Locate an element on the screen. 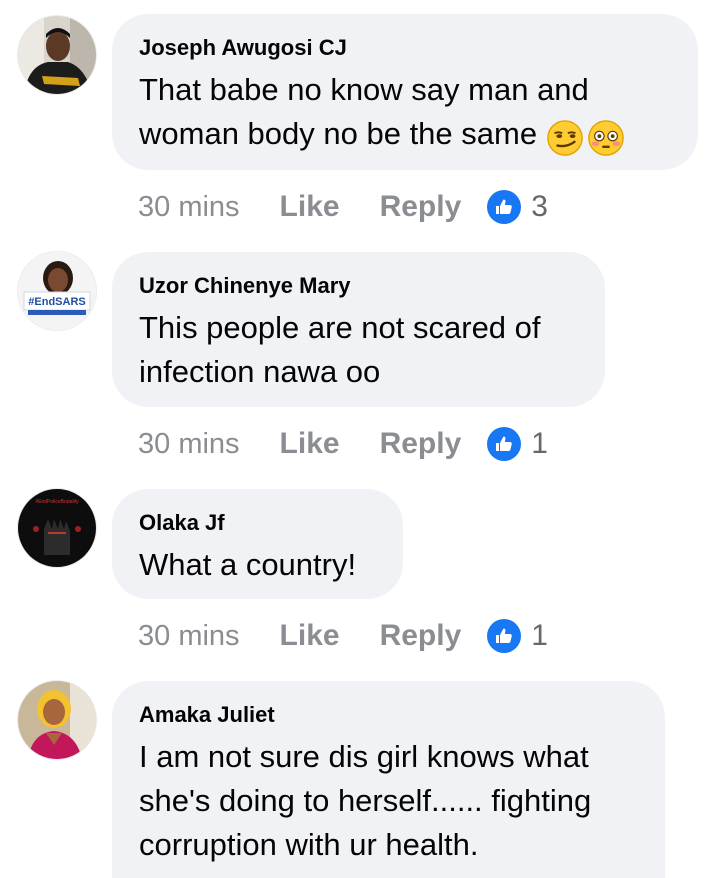 This screenshot has height=878, width=720. avatar-badge-text: #EndSARS is located at coordinates (56, 302).